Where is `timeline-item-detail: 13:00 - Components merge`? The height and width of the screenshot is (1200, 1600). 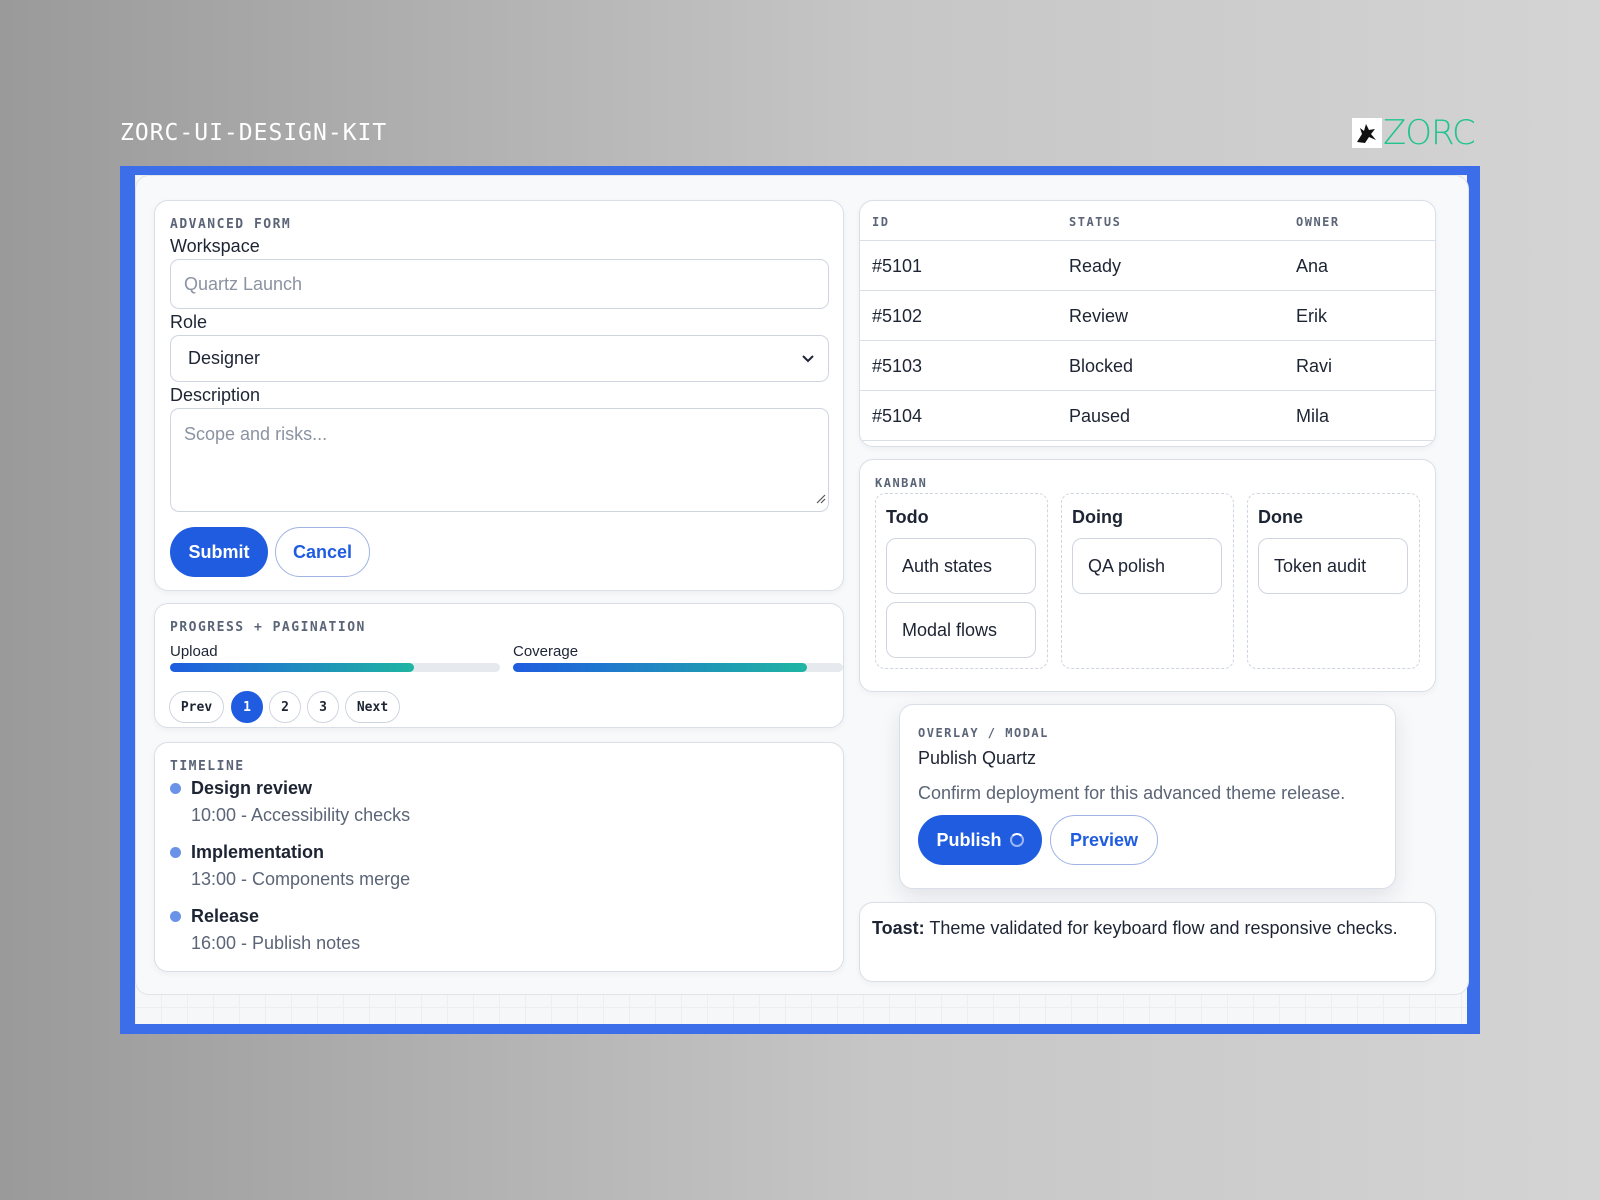
timeline-item-detail: 13:00 - Components merge is located at coordinates (301, 879).